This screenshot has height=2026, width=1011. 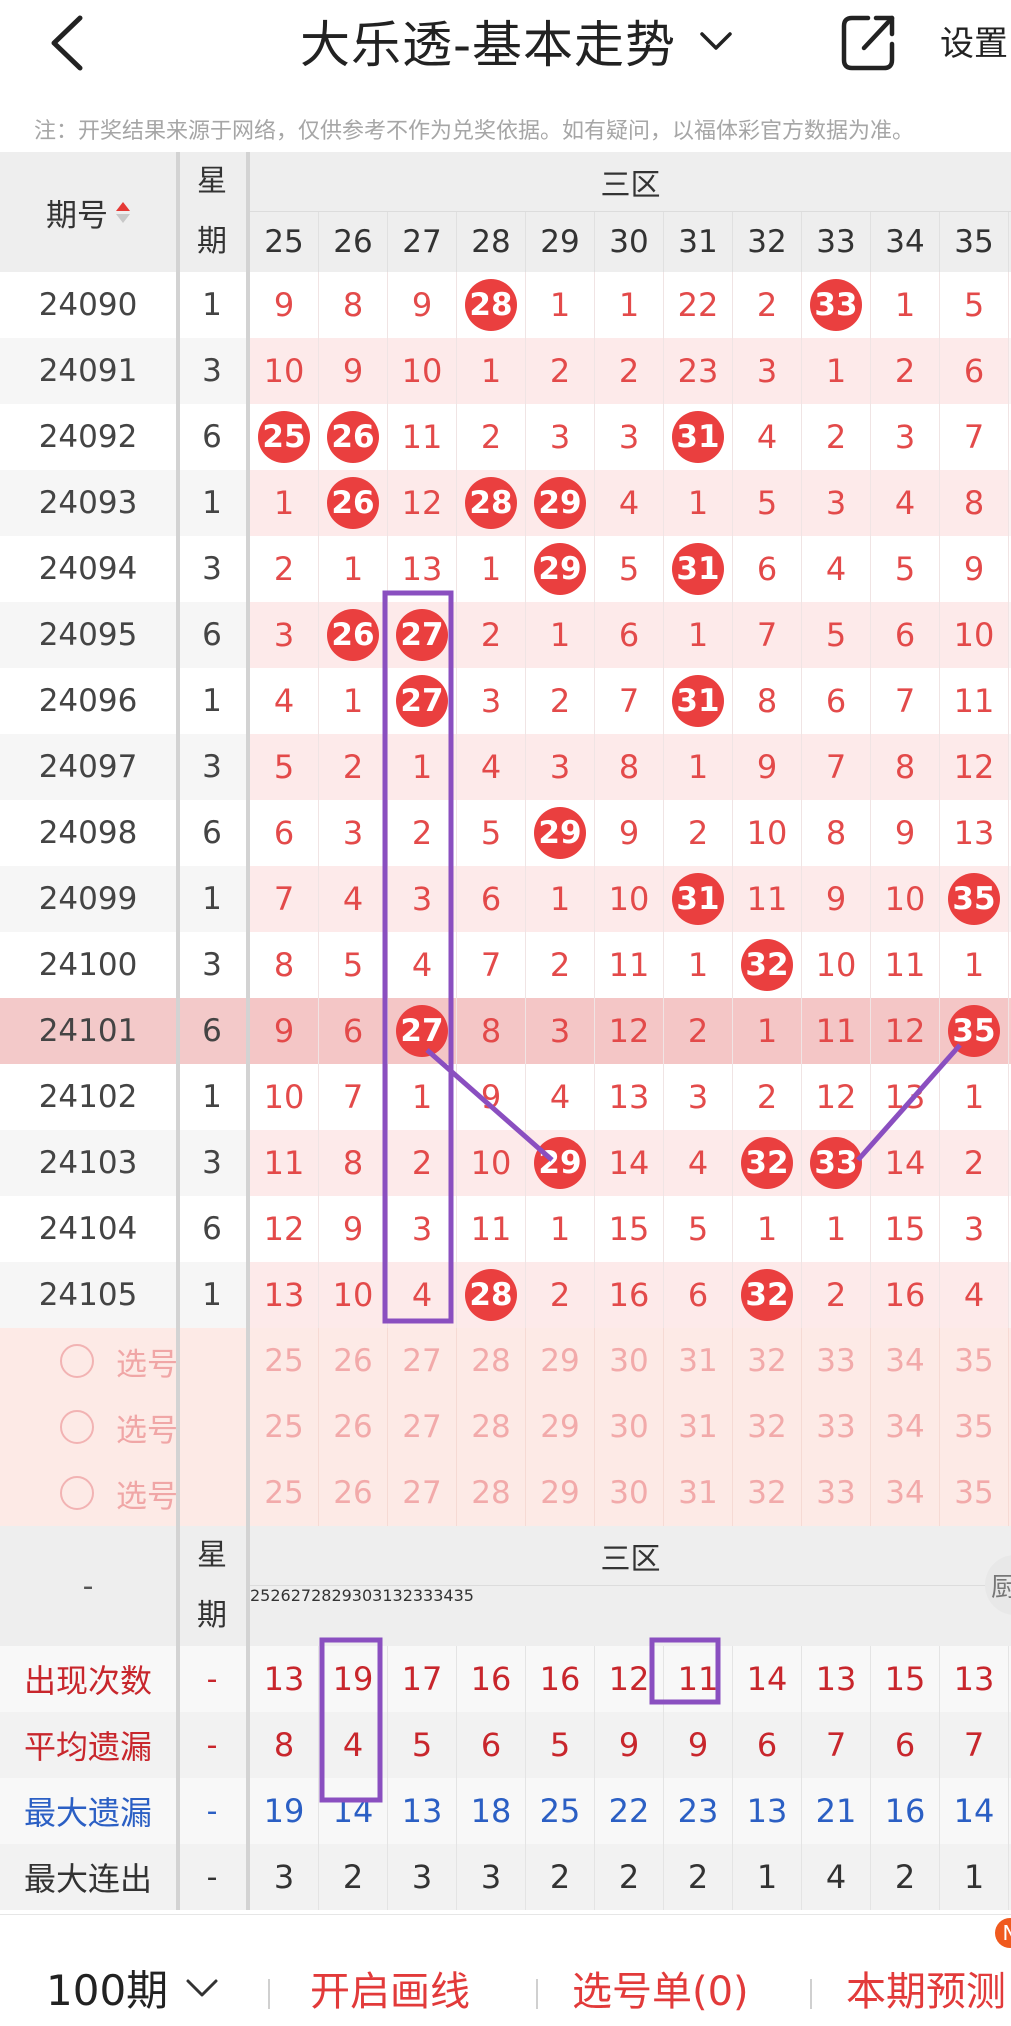 I want to click on stats-value-cell: 15, so click(x=905, y=1679).